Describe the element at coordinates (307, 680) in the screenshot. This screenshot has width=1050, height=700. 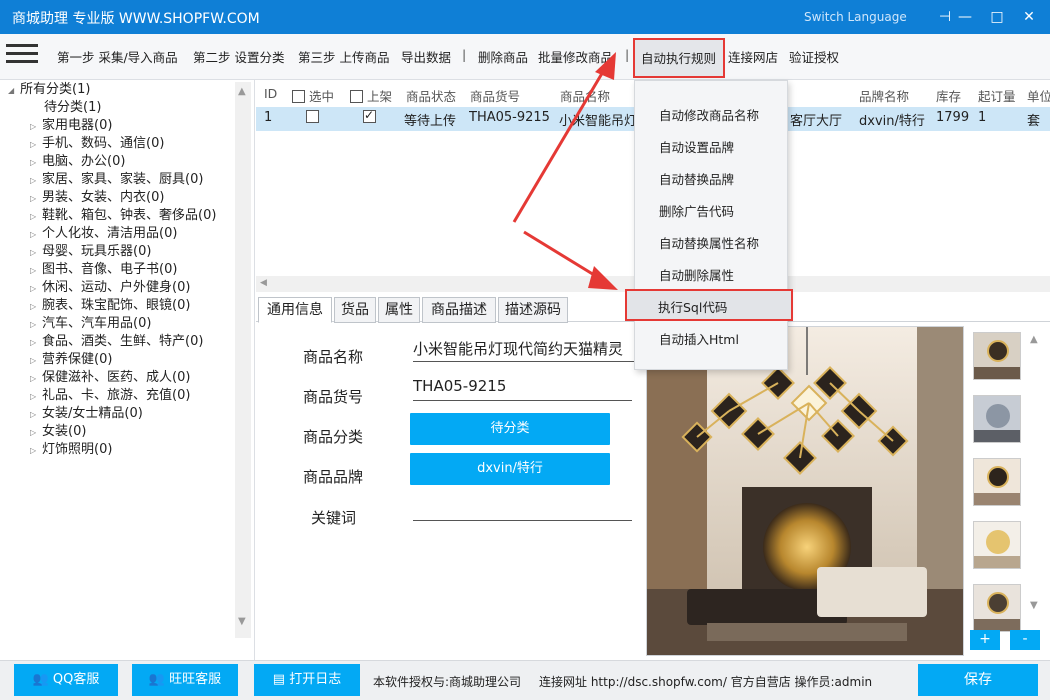
I see `open-log-button: ▤ 打开日志` at that location.